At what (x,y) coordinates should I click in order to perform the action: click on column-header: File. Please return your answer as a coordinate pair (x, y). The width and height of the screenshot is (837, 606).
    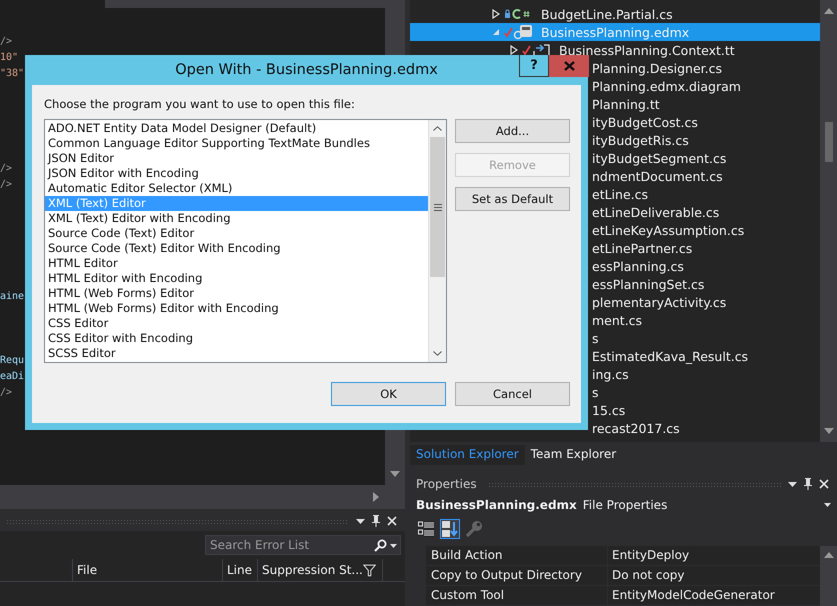
    Looking at the image, I should click on (87, 570).